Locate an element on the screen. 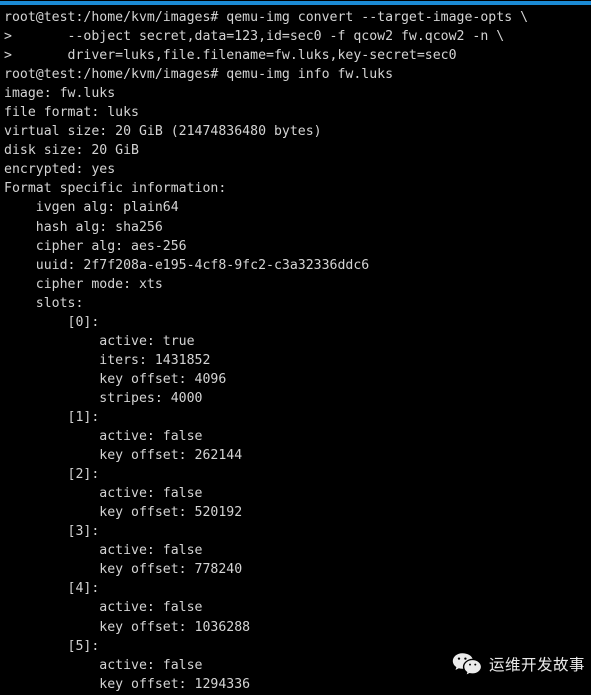  terminal-line: cipher mode: xts is located at coordinates (83, 284).